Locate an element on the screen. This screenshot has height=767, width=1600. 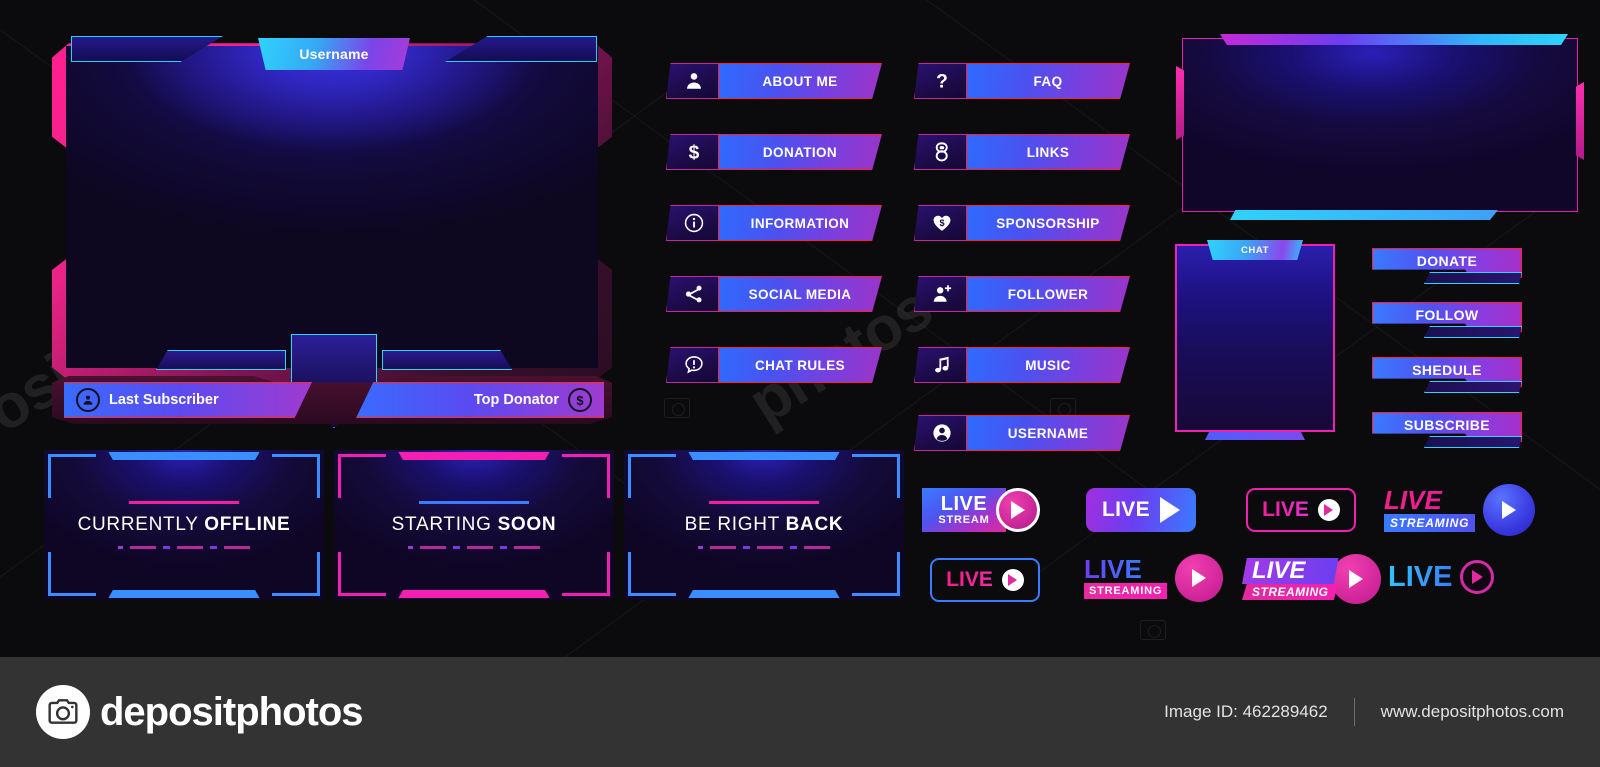
chat-panel-tab: CHAT is located at coordinates (1255, 250).